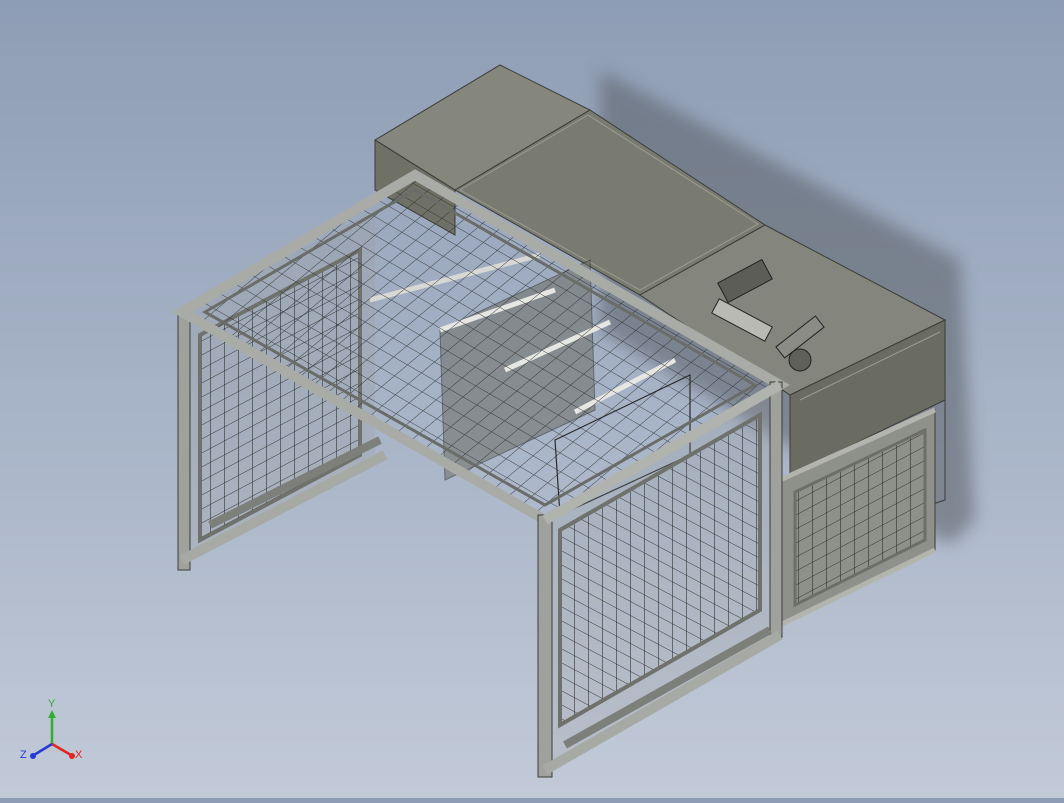  Describe the element at coordinates (53, 734) in the screenshot. I see `coordinate-triad: Y X Z` at that location.